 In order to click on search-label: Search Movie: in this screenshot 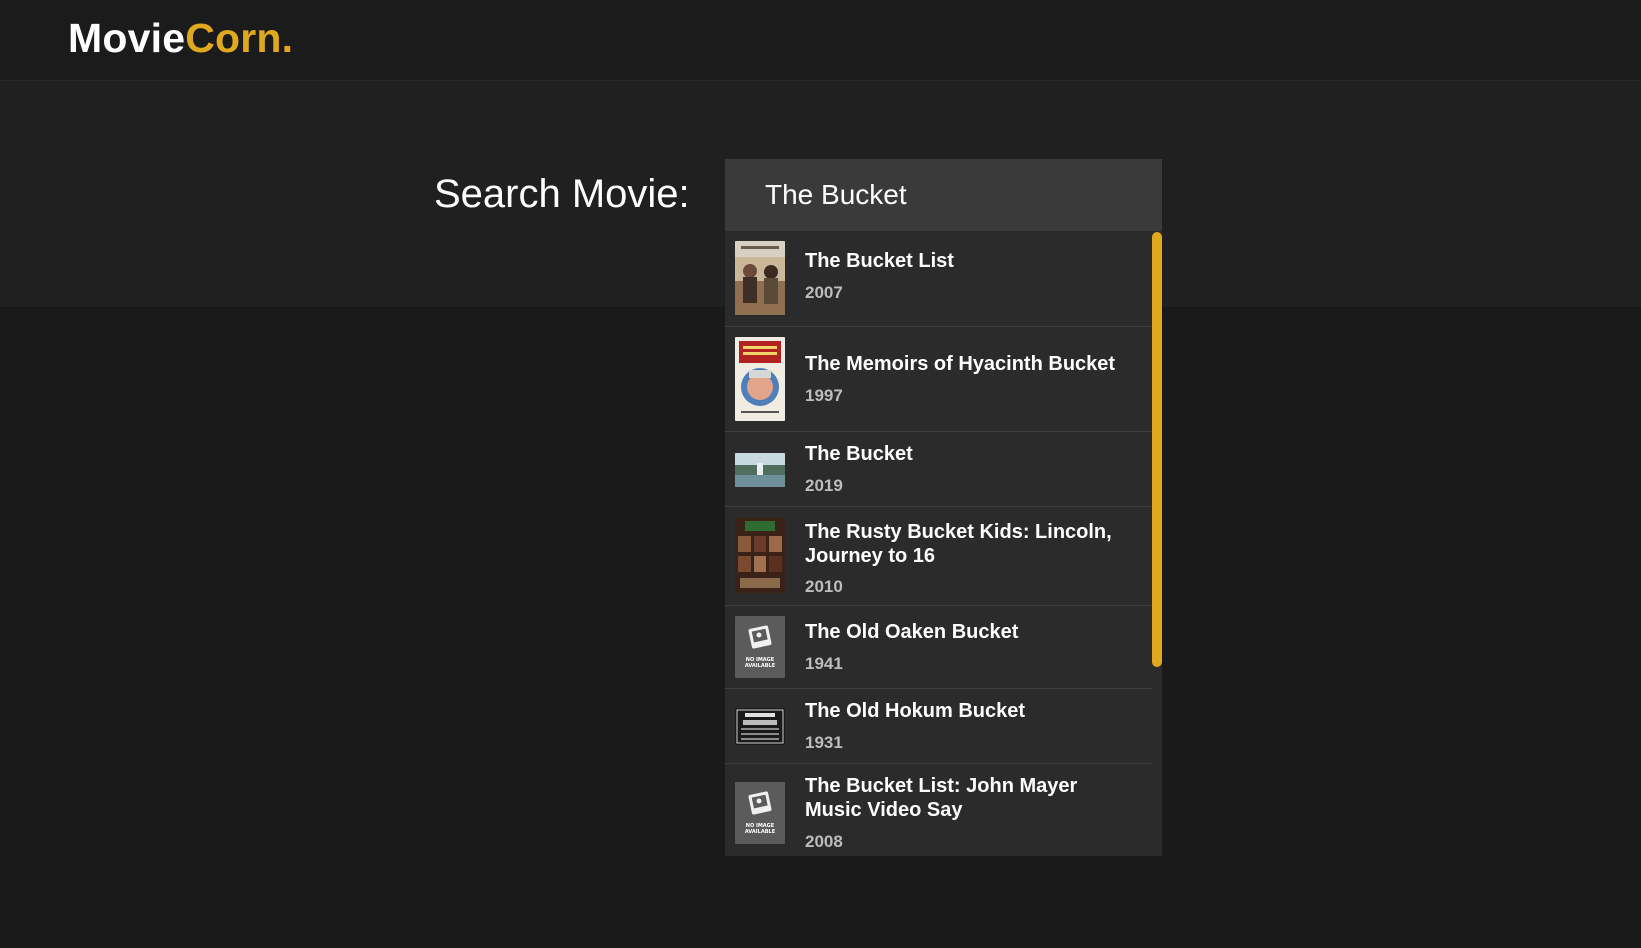, I will do `click(562, 194)`.